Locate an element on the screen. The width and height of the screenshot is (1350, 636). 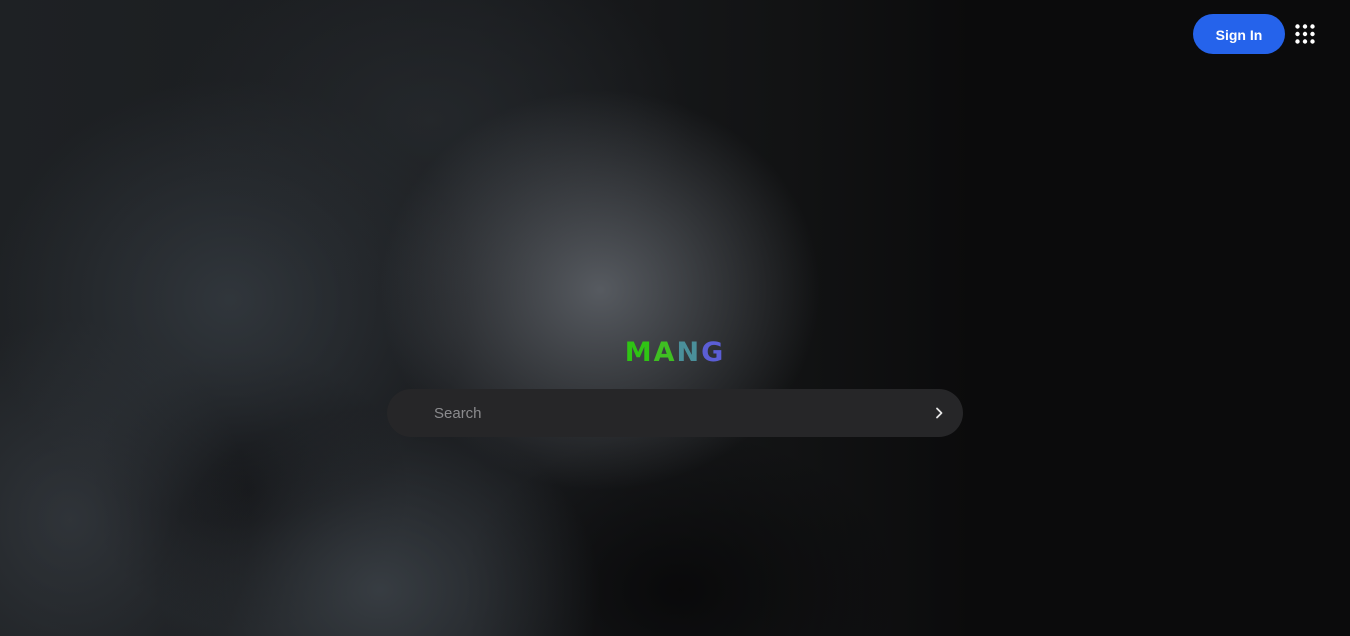
logo: MANG is located at coordinates (675, 353).